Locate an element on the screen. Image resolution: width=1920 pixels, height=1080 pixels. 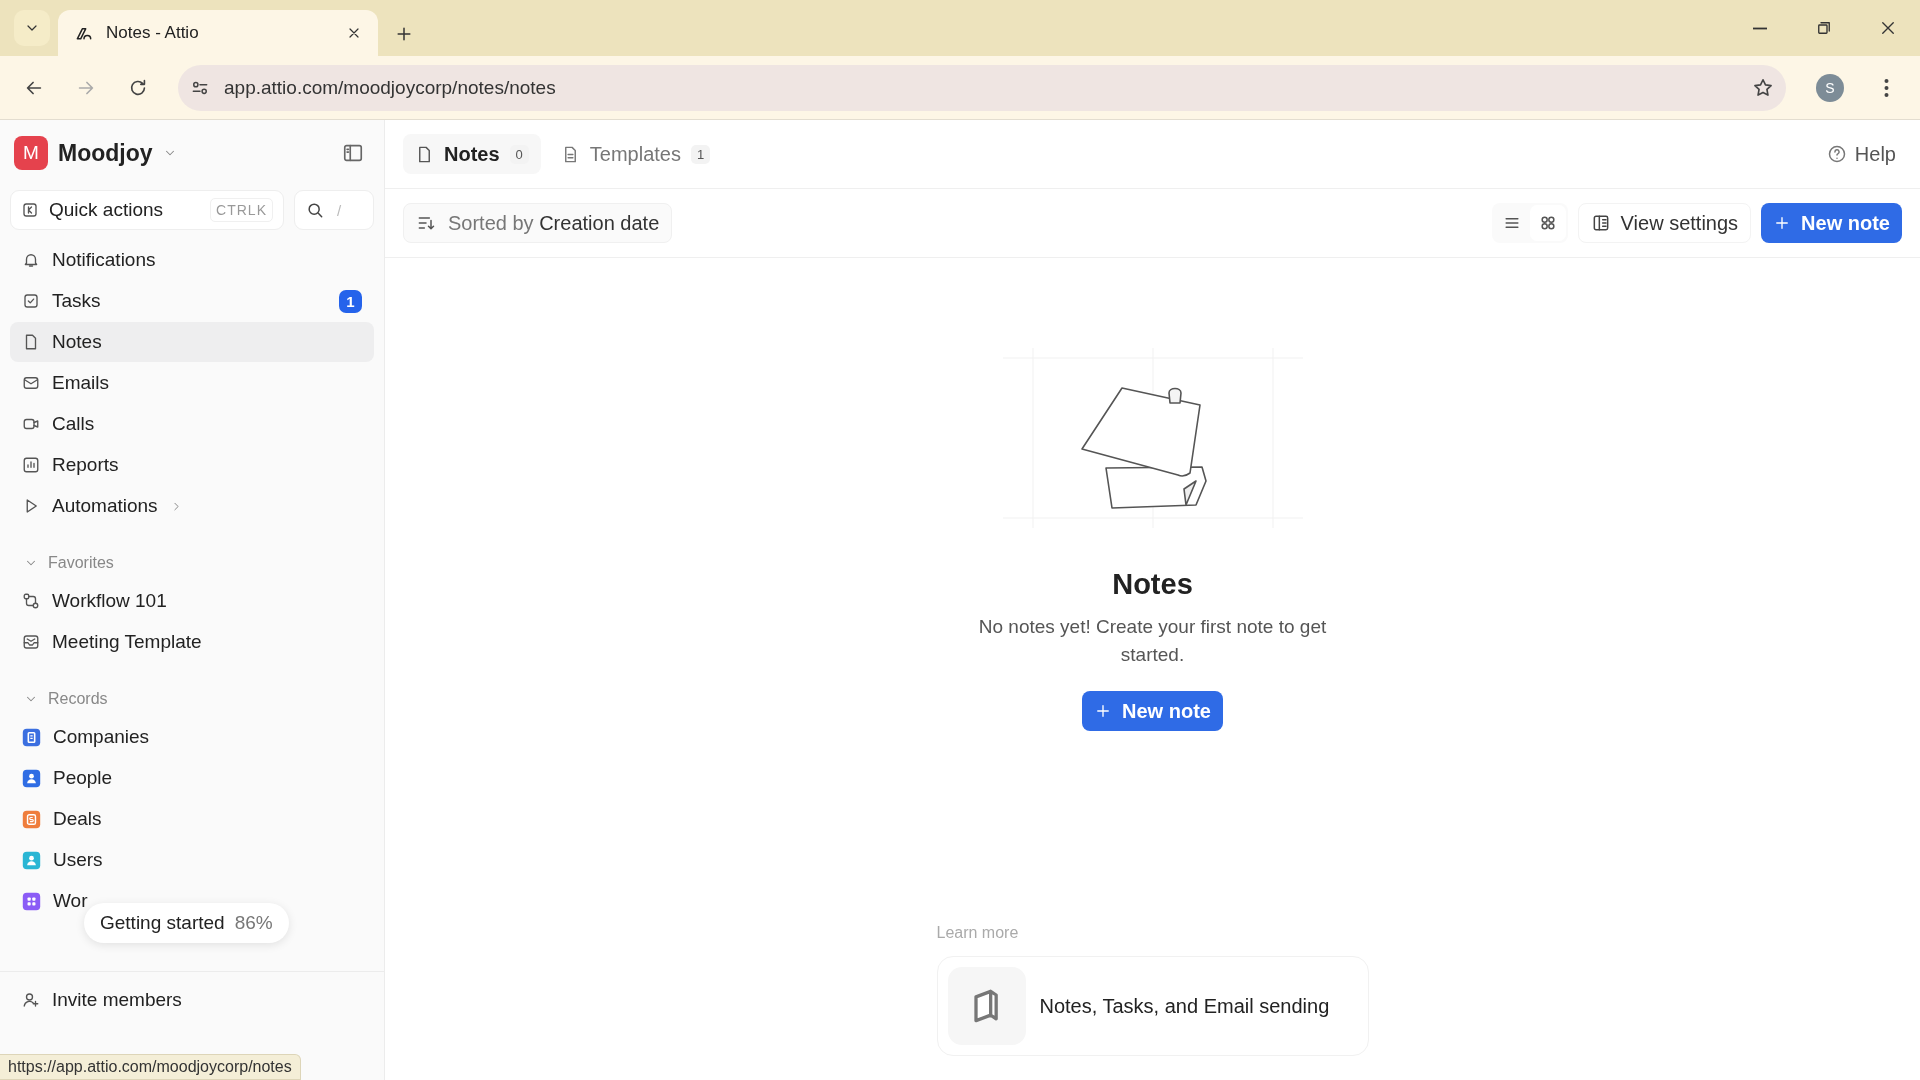
nav-item: Reports is located at coordinates (192, 465).